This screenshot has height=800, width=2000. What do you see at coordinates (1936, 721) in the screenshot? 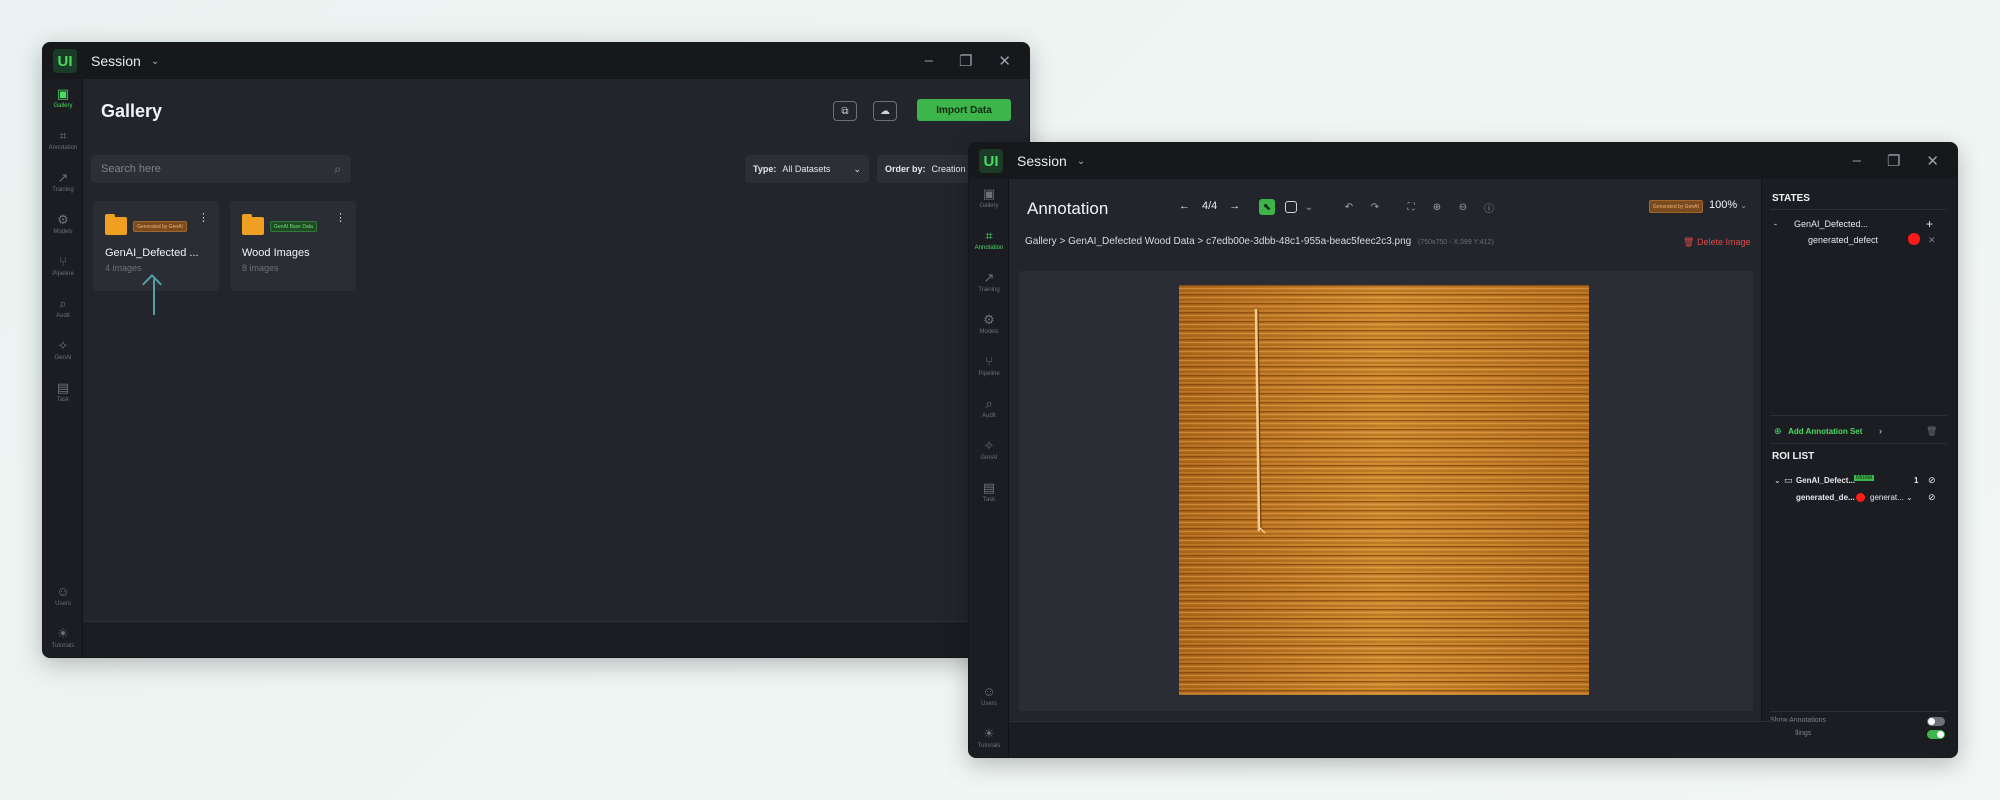
I see `show-annotations-toggle` at bounding box center [1936, 721].